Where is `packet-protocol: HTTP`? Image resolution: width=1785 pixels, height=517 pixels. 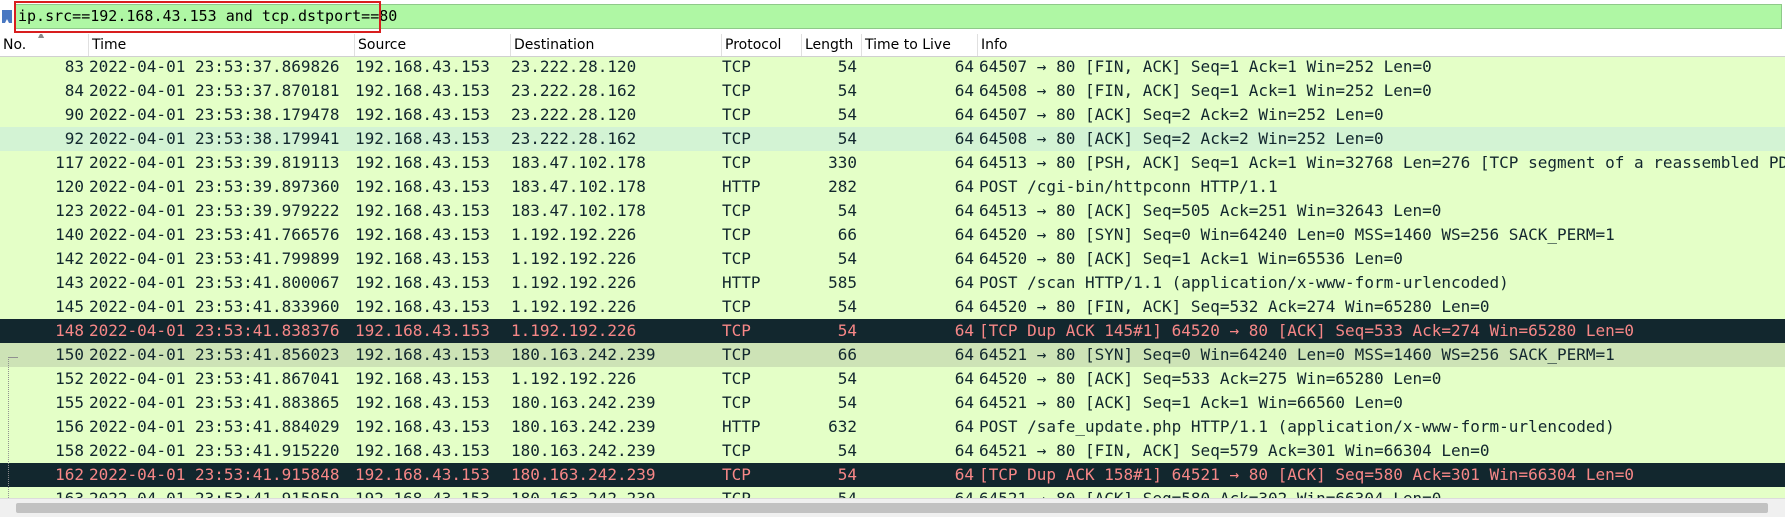 packet-protocol: HTTP is located at coordinates (741, 426).